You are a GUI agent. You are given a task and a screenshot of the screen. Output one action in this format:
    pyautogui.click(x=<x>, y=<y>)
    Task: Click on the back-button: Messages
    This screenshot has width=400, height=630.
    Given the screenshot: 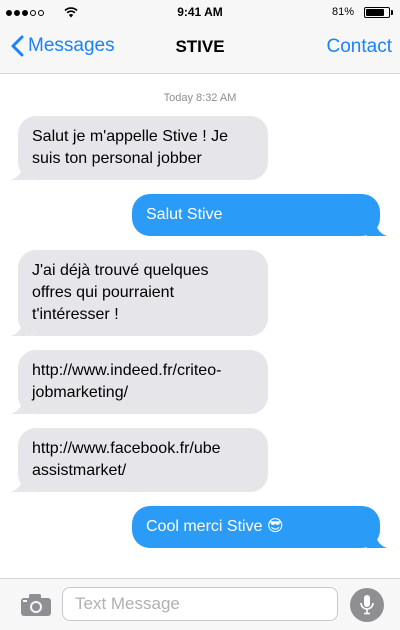 What is the action you would take?
    pyautogui.click(x=62, y=46)
    